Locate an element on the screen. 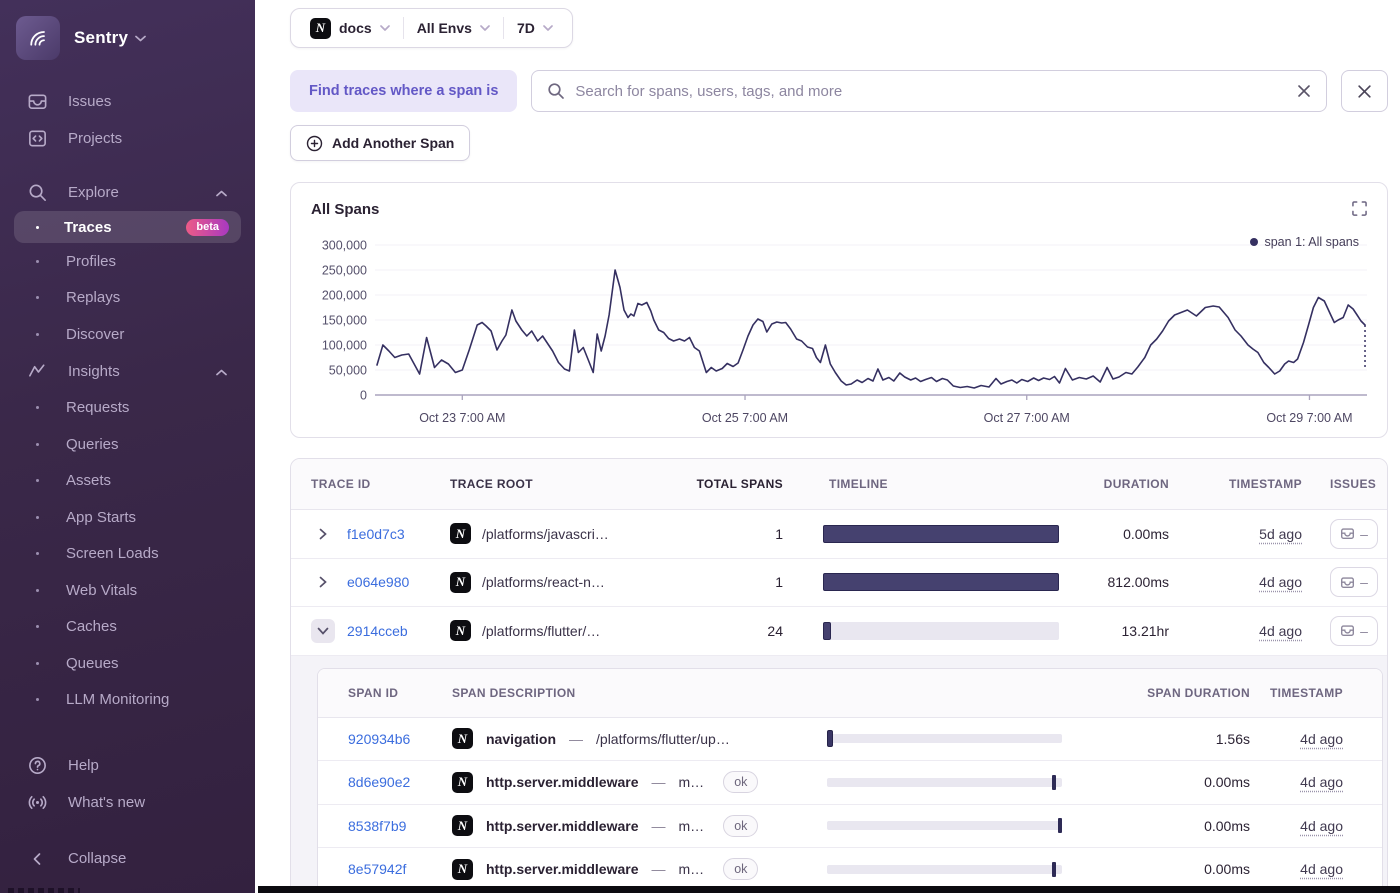 Image resolution: width=1400 pixels, height=893 pixels. svg-text: 150,000 is located at coordinates (344, 321).